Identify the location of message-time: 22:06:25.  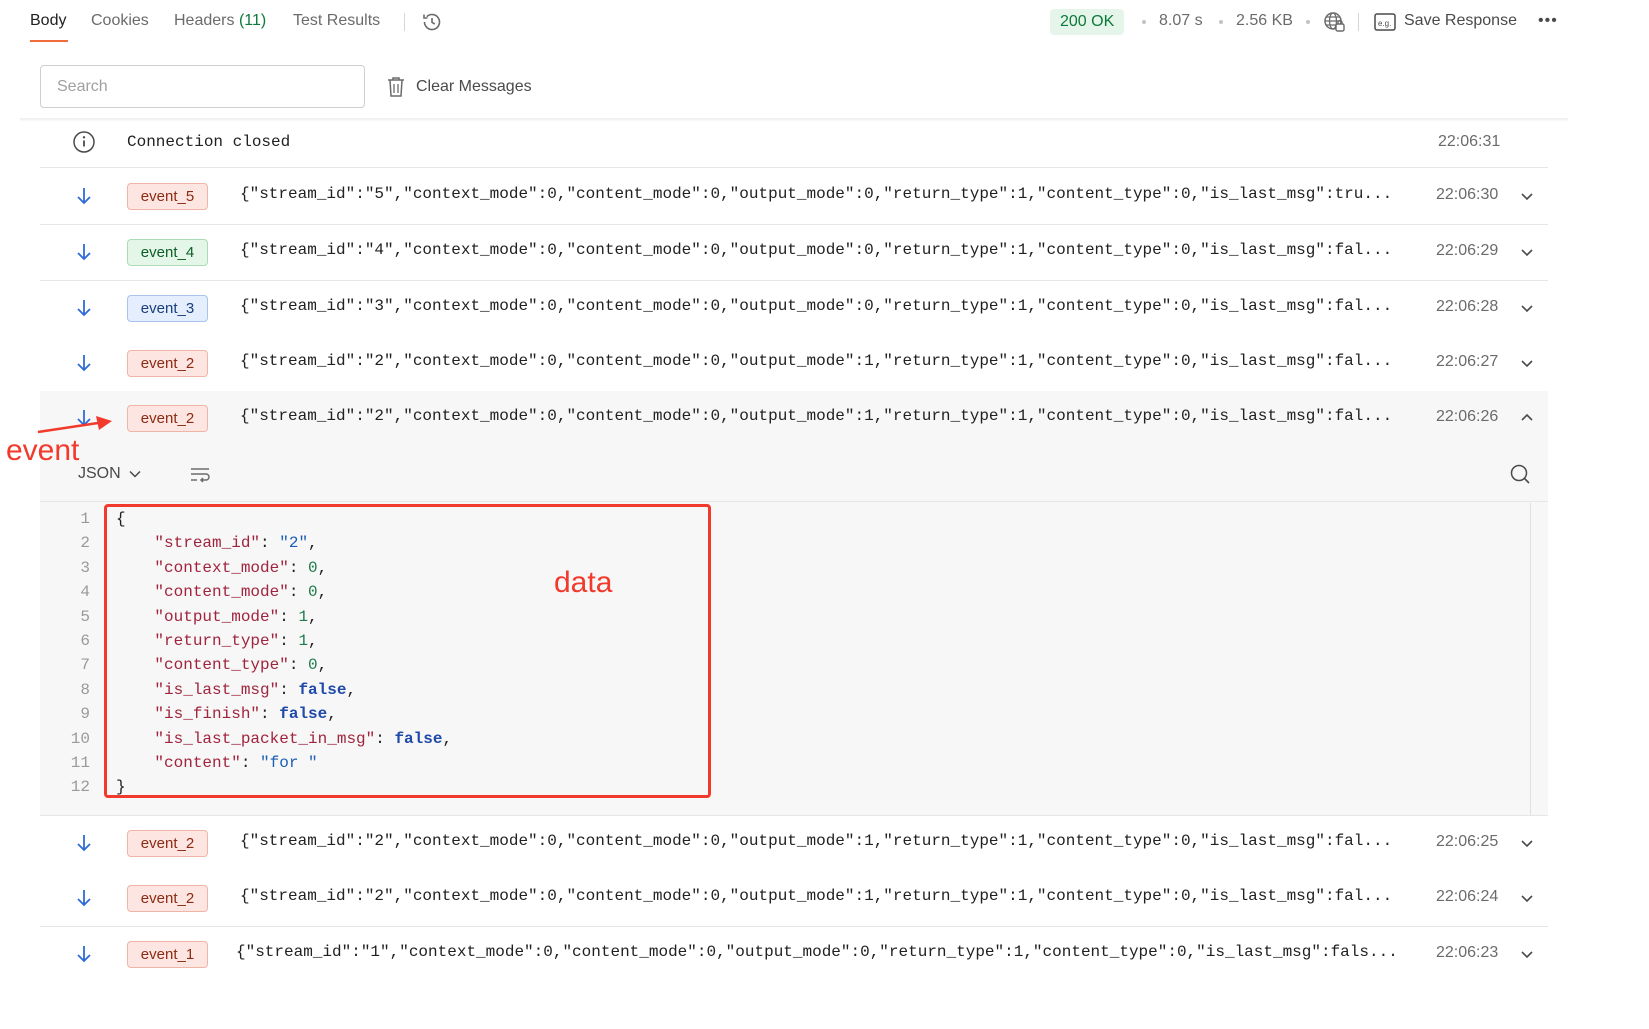
(1467, 841).